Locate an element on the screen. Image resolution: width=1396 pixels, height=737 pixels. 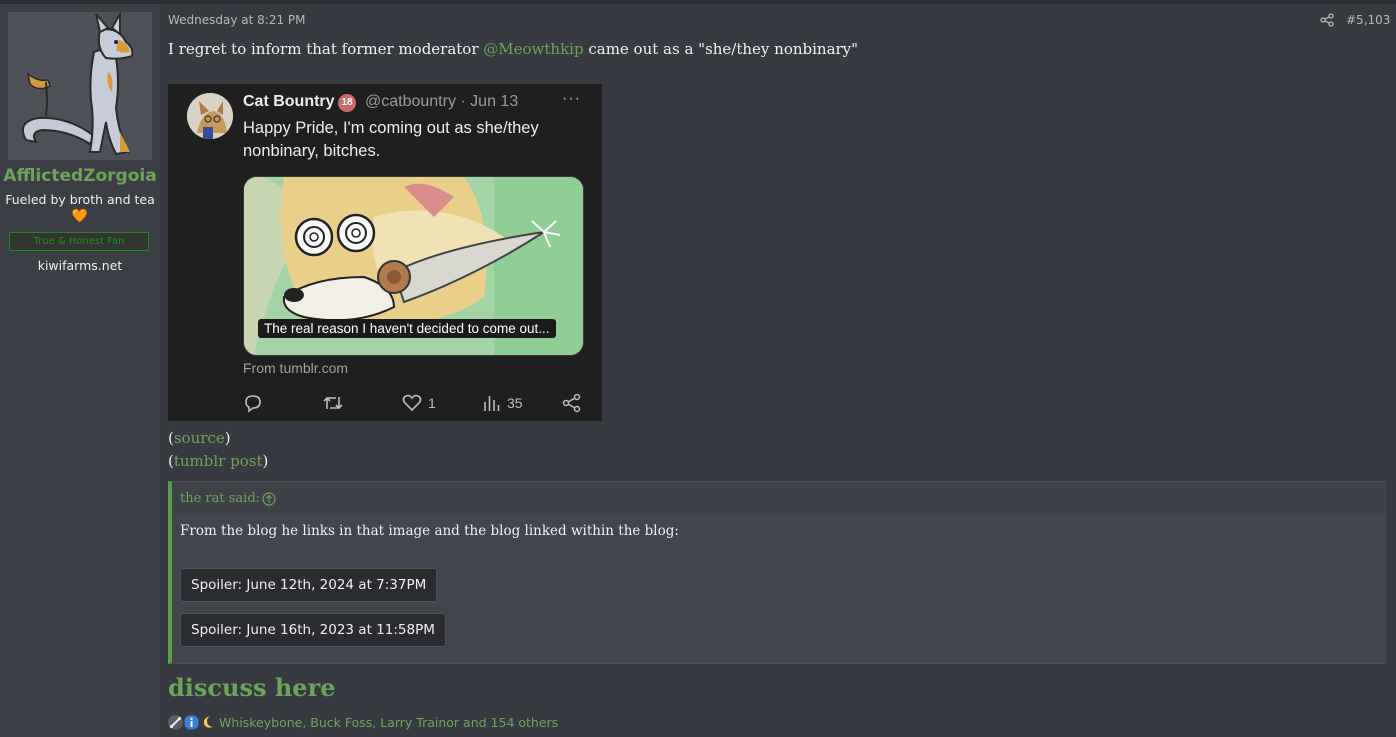
spoiler-button: Spoiler: June 12th, 2024 at 7:37PM is located at coordinates (309, 585).